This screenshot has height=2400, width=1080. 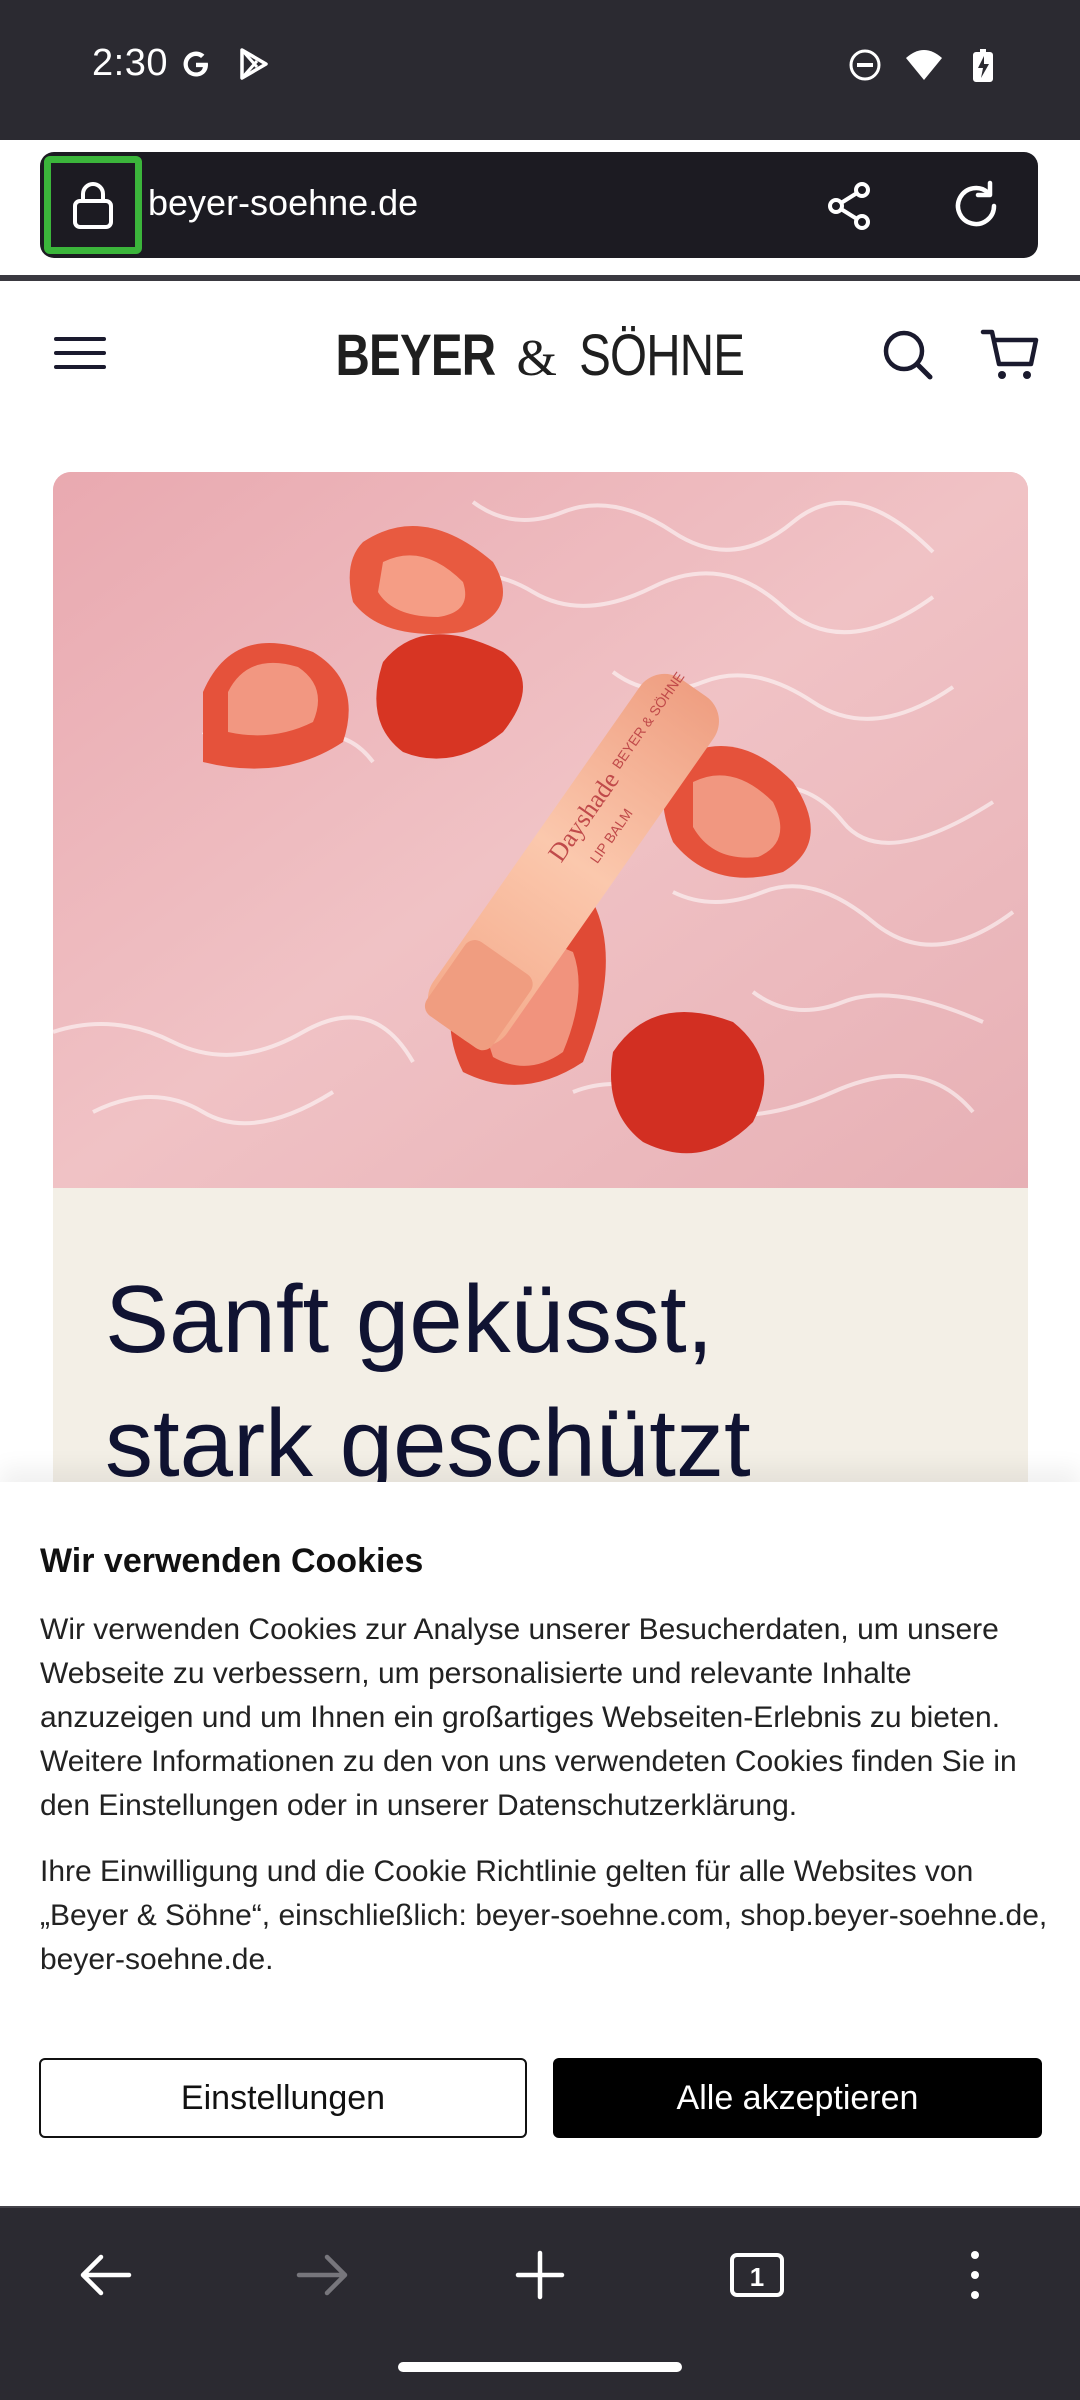 I want to click on lock-icon, so click(x=93, y=205).